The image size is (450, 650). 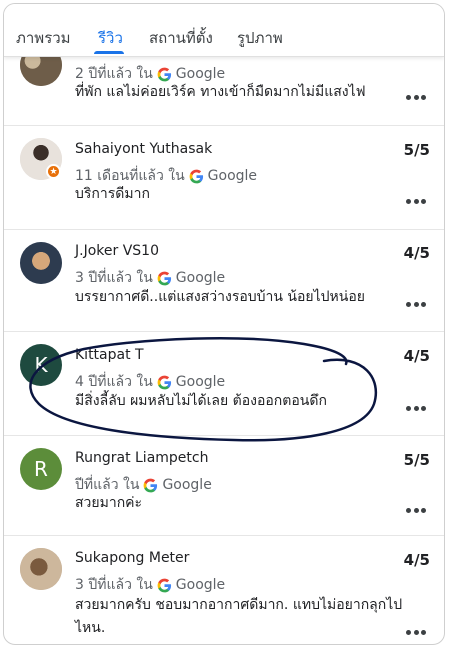 I want to click on active-tab-indicator, so click(x=109, y=52).